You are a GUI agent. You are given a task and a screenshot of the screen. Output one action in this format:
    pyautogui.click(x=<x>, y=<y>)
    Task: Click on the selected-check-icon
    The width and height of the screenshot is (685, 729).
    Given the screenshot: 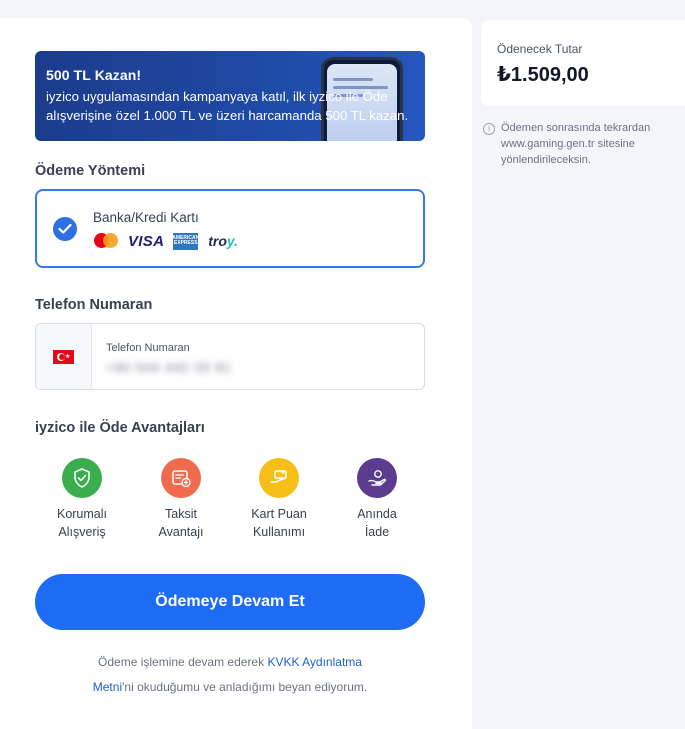 What is the action you would take?
    pyautogui.click(x=65, y=229)
    